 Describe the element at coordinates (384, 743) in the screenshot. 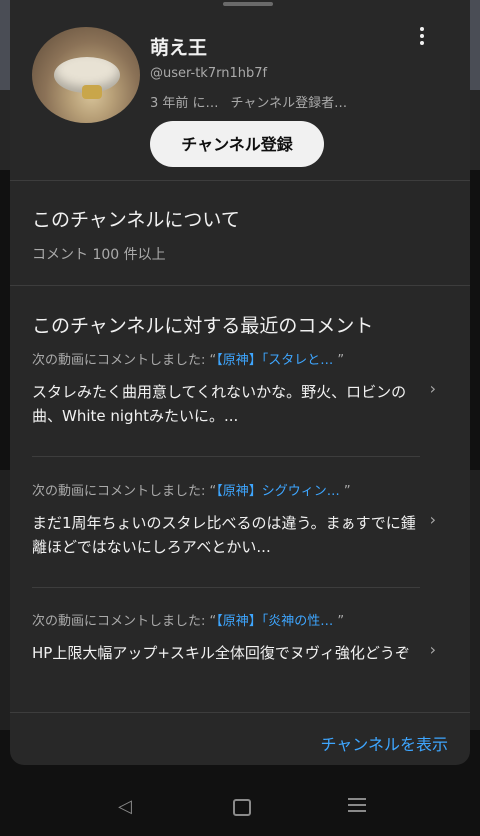

I see `view-channel-link: チャンネルを表示` at that location.